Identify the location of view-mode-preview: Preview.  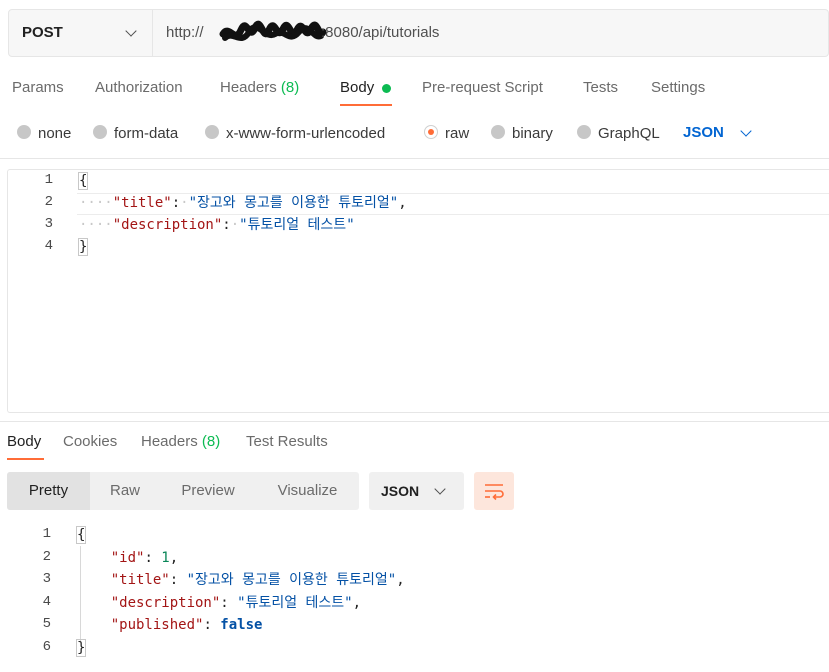
(208, 491).